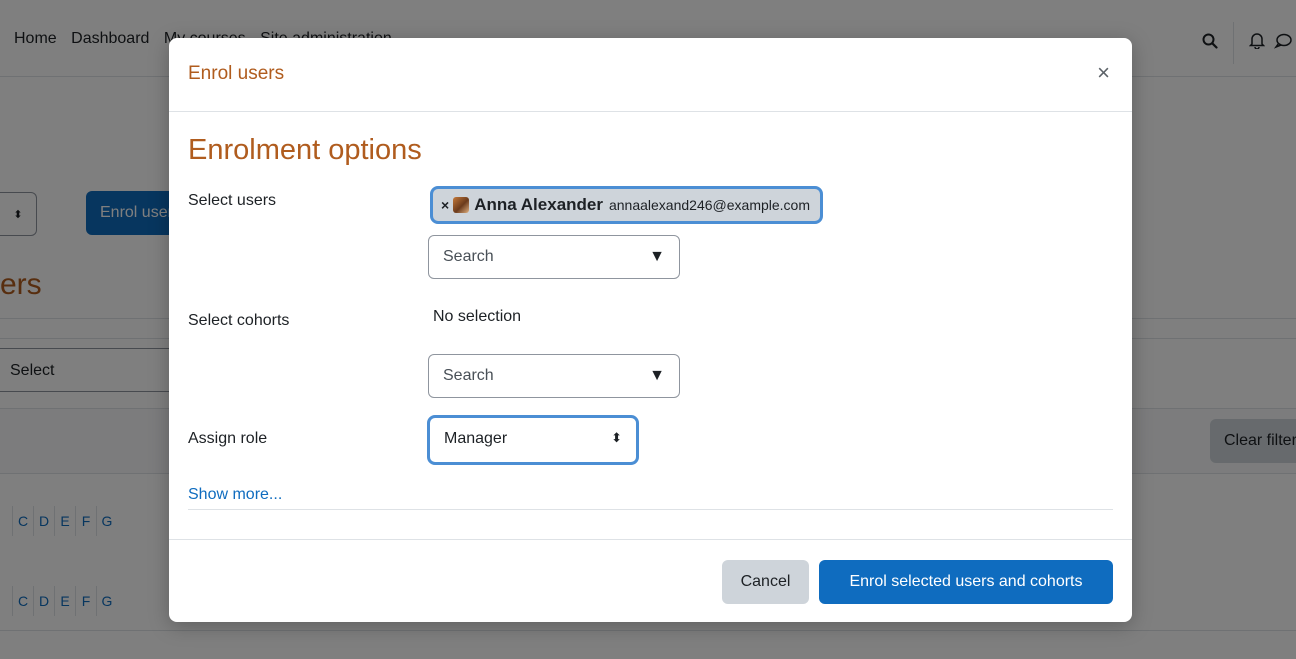 The height and width of the screenshot is (659, 1296). What do you see at coordinates (650, 581) in the screenshot?
I see `modal-footer: Cancel Enrol selected users and cohorts` at bounding box center [650, 581].